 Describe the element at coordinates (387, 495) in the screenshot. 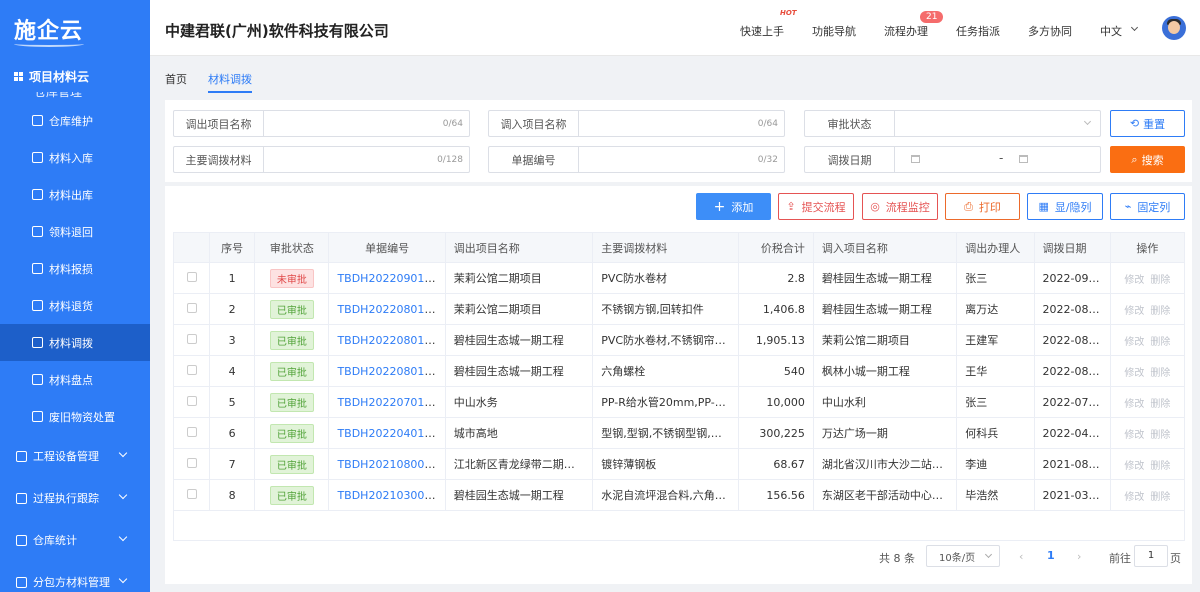

I see `doc-code-link: TBDH2021030025` at that location.